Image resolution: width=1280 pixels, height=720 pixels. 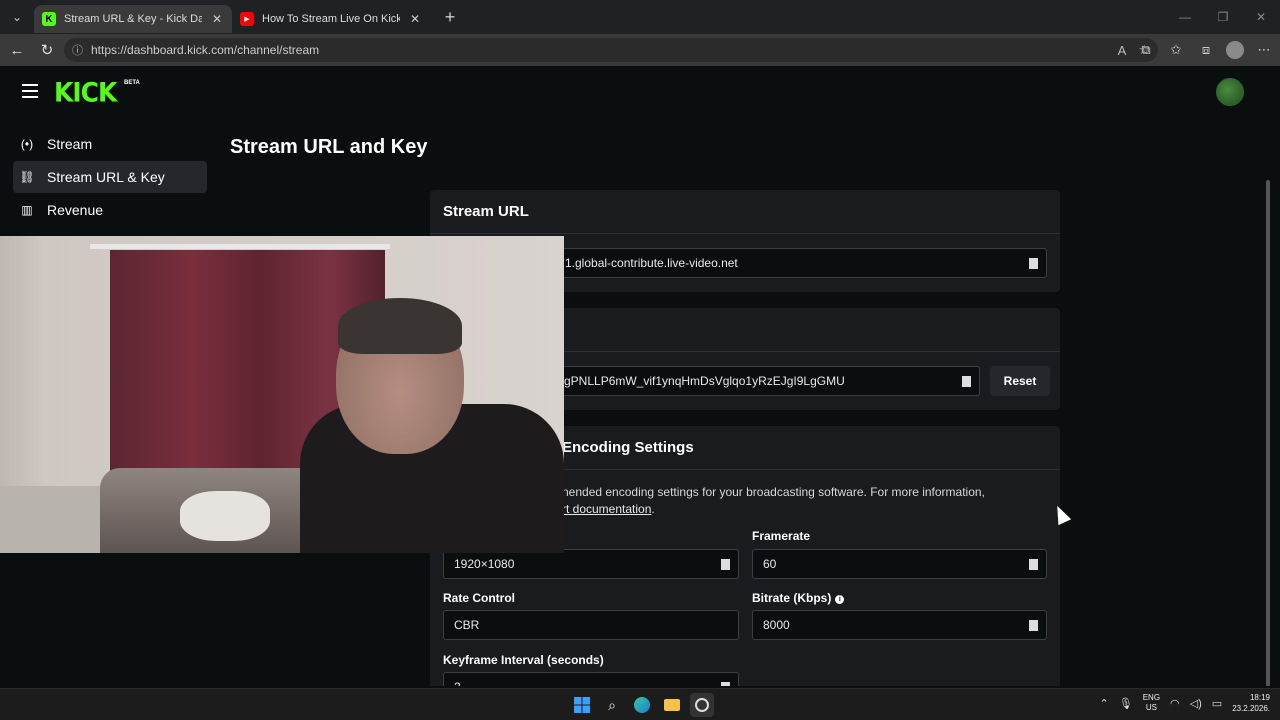 What do you see at coordinates (1185, 17) in the screenshot?
I see `minimize-icon: —` at bounding box center [1185, 17].